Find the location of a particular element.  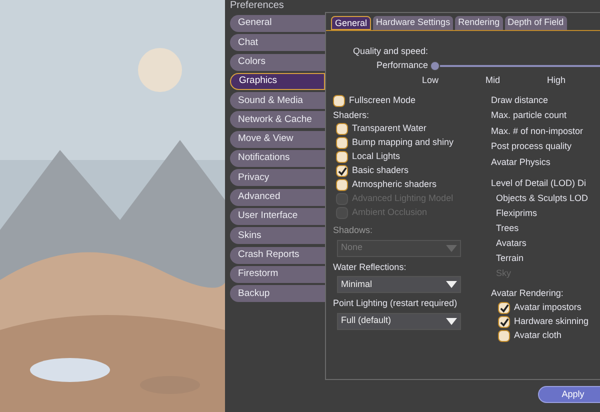

setting-label: Trees is located at coordinates (508, 228).